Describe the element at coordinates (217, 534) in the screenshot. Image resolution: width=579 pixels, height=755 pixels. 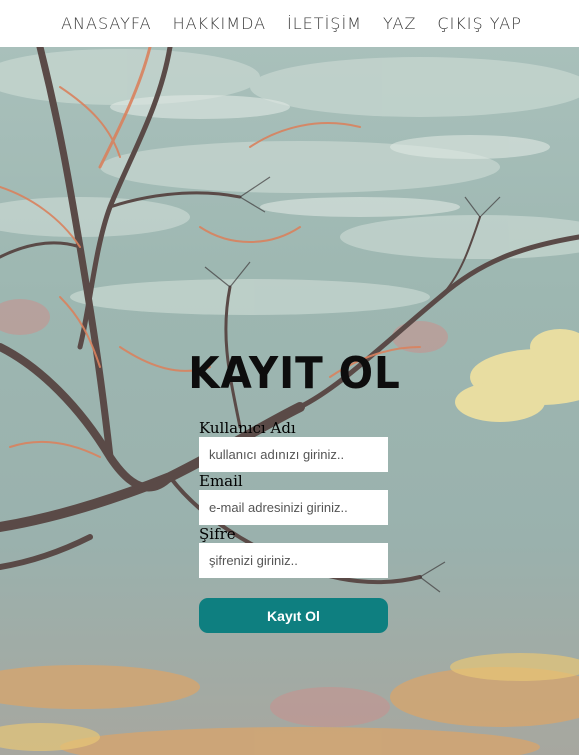
I see `password-label: Şifre` at that location.